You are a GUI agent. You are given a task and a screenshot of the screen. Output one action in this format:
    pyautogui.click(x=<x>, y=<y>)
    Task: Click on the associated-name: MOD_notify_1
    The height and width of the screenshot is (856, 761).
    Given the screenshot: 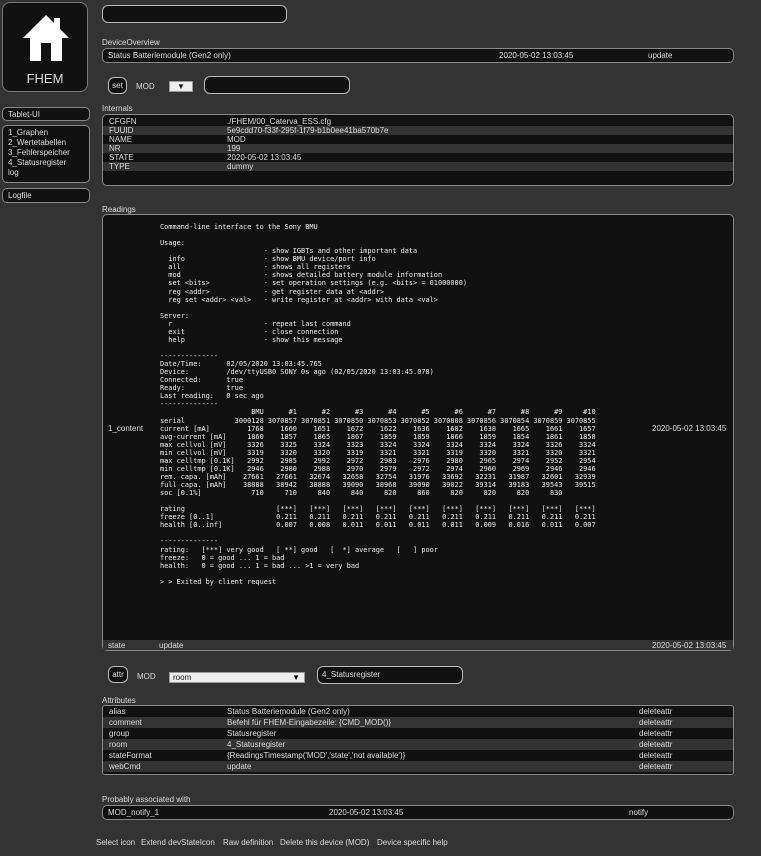 What is the action you would take?
    pyautogui.click(x=133, y=812)
    